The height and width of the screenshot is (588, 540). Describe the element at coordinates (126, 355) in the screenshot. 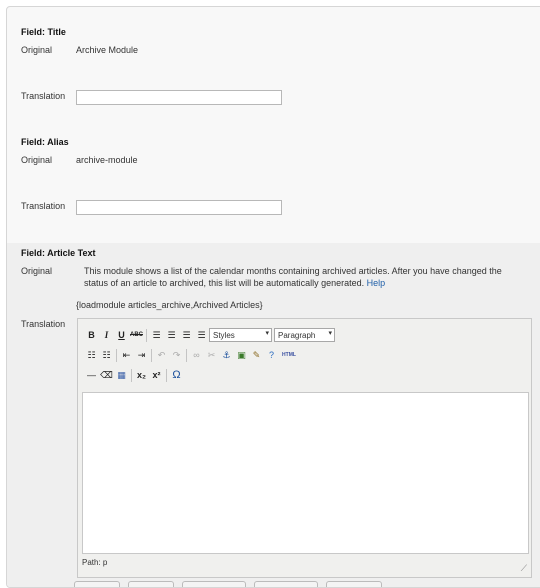

I see `outdent-icon: ⇤` at that location.